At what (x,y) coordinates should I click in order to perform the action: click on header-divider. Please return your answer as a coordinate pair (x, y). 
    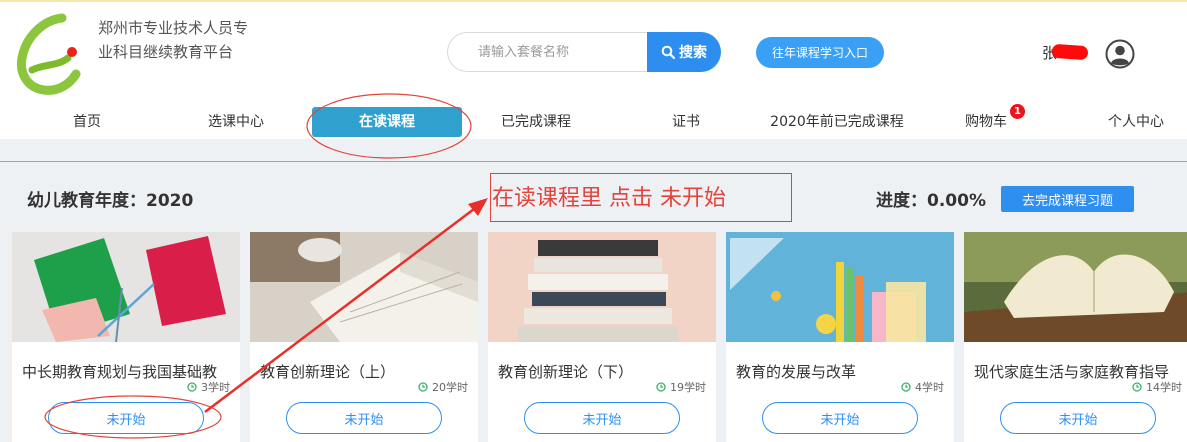
    Looking at the image, I should click on (593, 161).